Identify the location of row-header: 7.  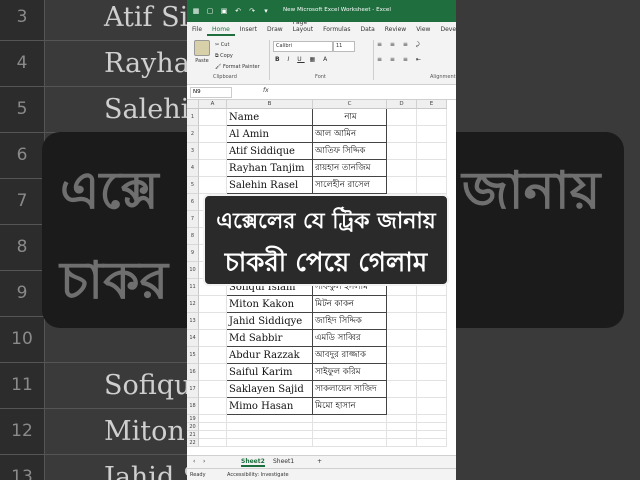
(193, 219).